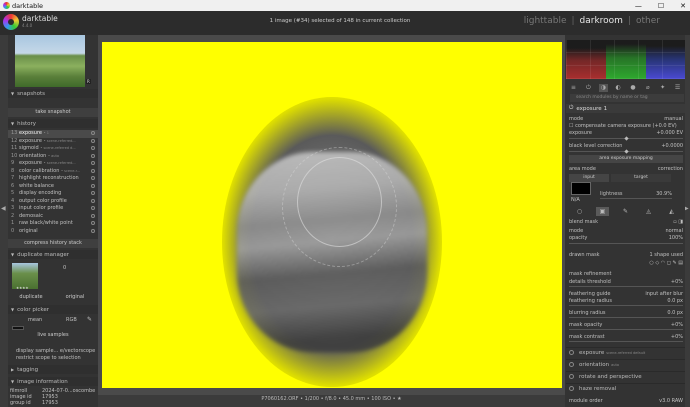 The height and width of the screenshot is (407, 690). Describe the element at coordinates (53, 123) in the screenshot. I see `history-header: ▼ history` at that location.